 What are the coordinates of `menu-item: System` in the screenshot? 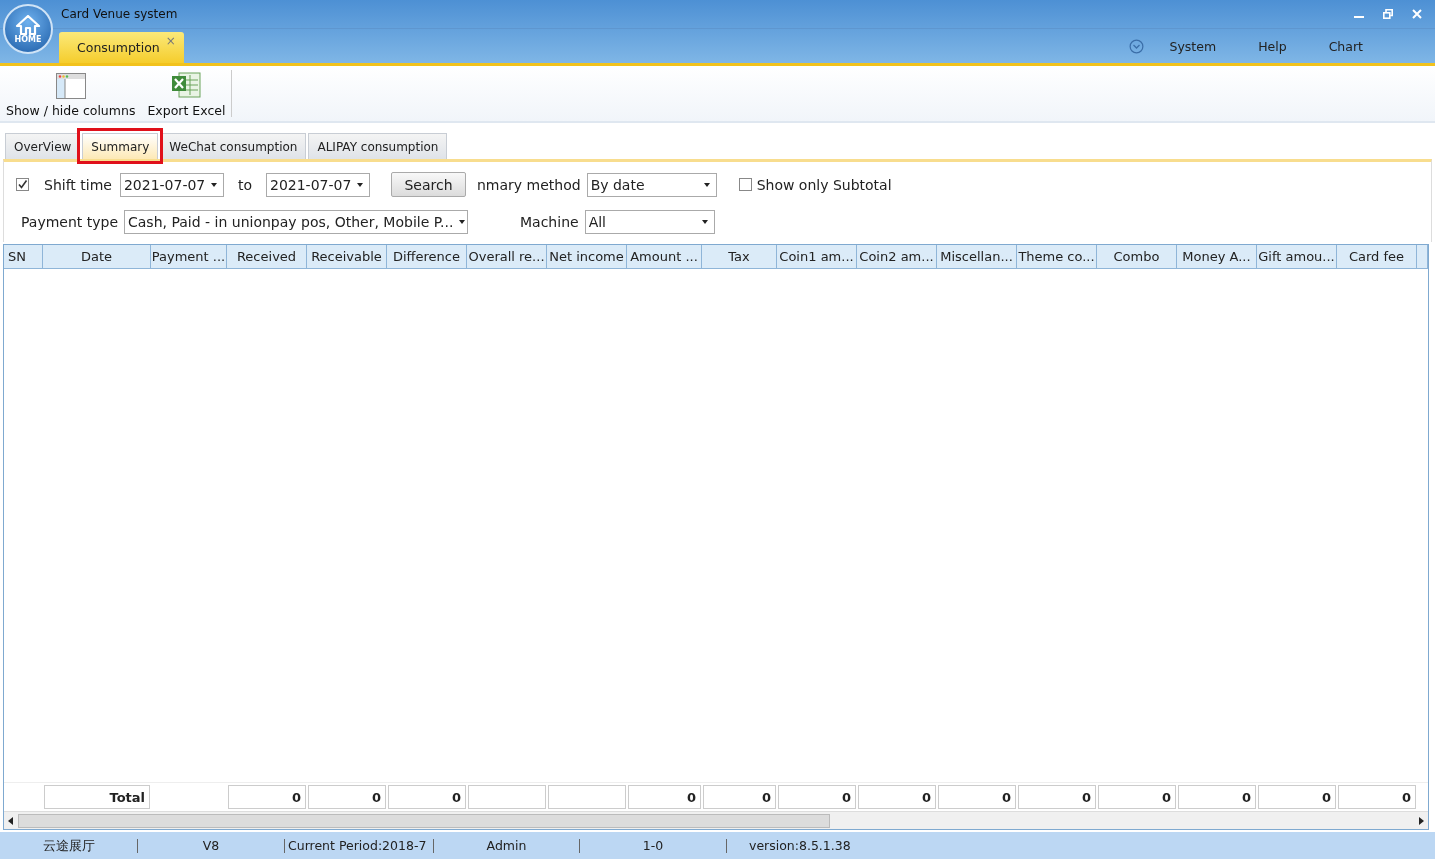 It's located at (1193, 46).